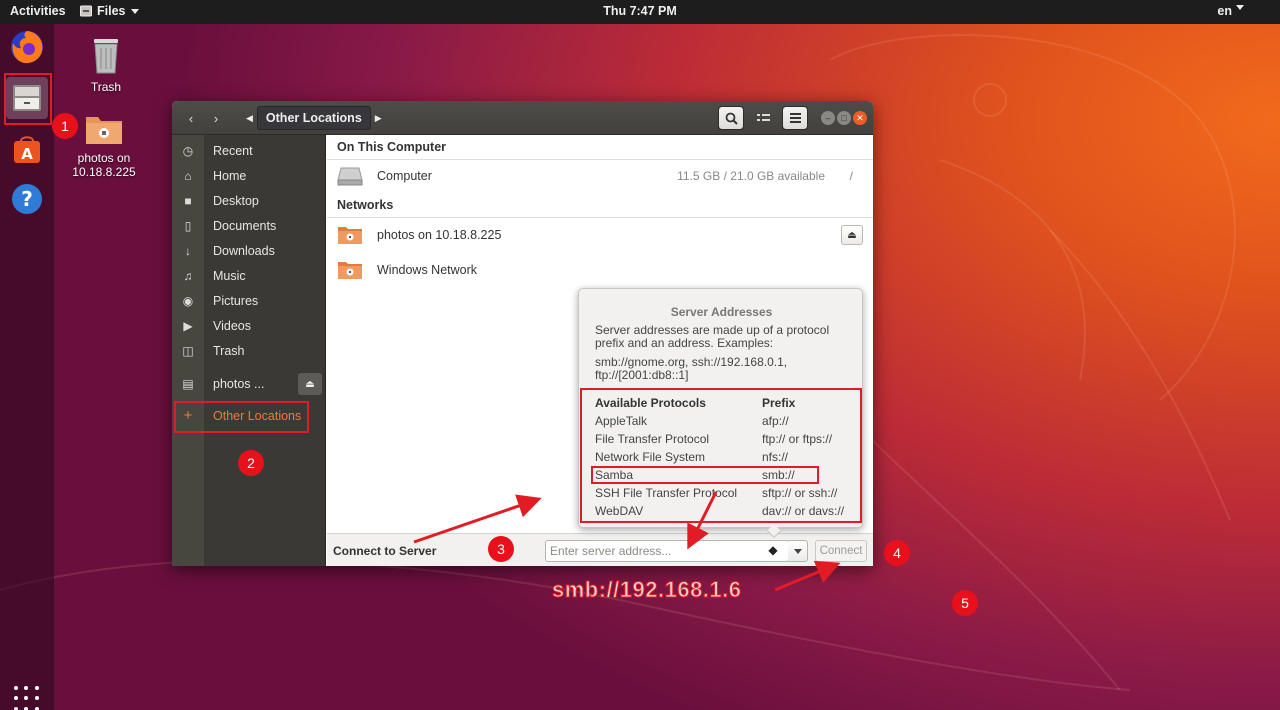 The height and width of the screenshot is (710, 1280). Describe the element at coordinates (807, 576) in the screenshot. I see `arrow-to-connect-button` at that location.